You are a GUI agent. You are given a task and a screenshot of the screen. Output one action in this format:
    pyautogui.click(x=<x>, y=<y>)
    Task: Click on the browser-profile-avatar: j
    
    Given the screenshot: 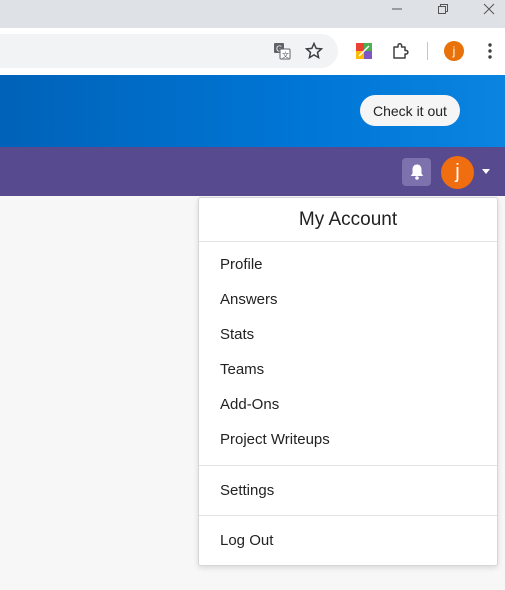 What is the action you would take?
    pyautogui.click(x=454, y=51)
    